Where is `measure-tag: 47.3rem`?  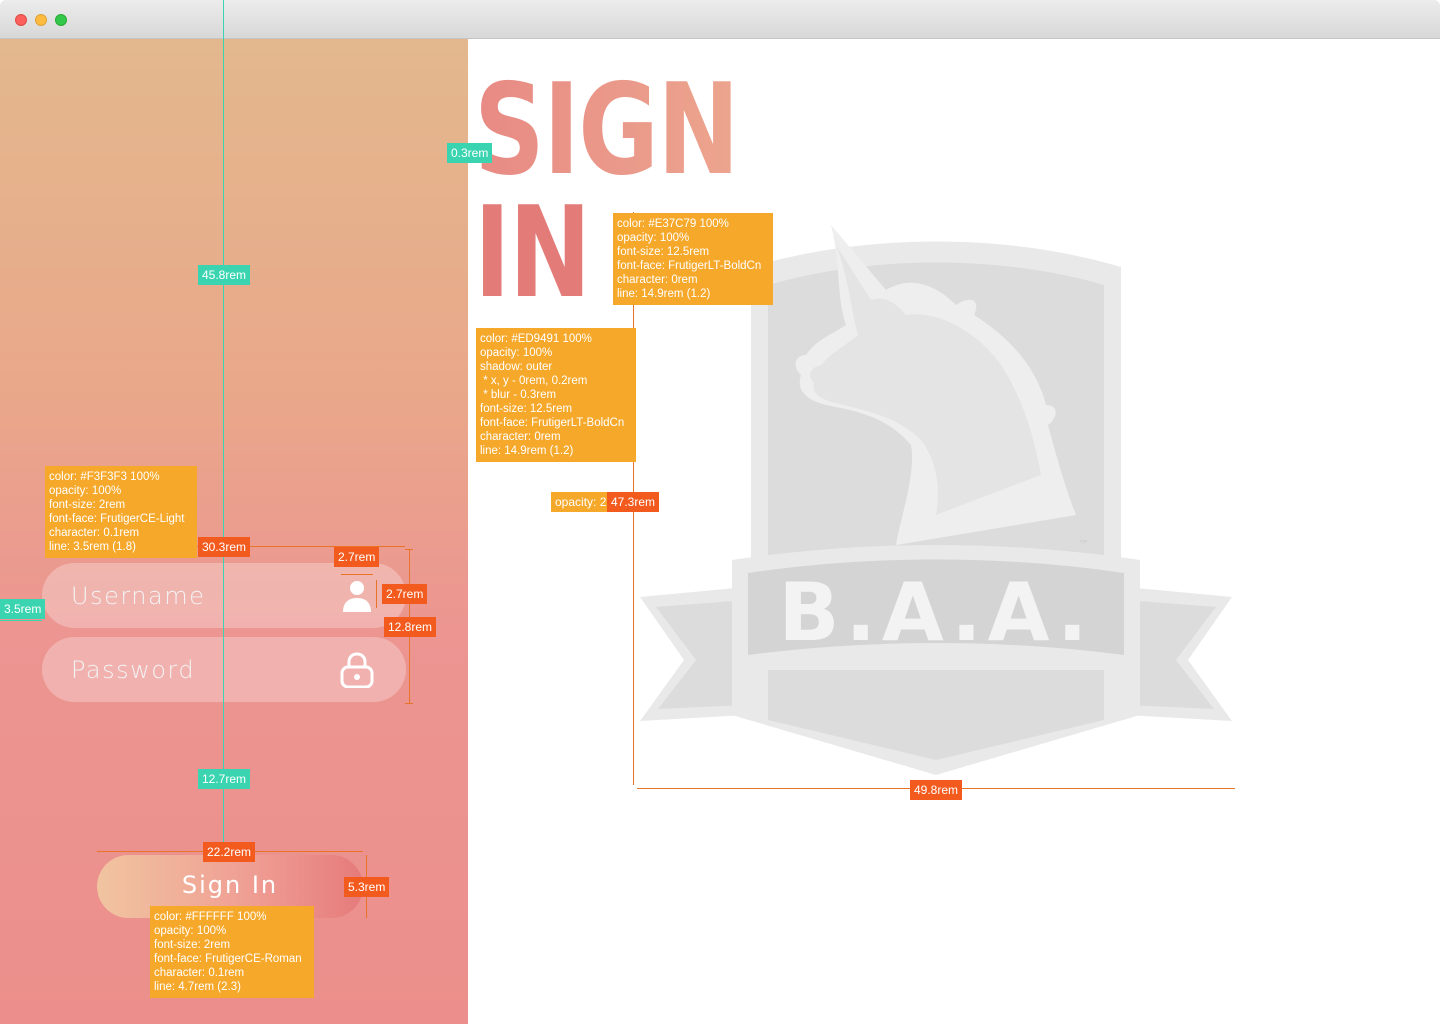 measure-tag: 47.3rem is located at coordinates (633, 502).